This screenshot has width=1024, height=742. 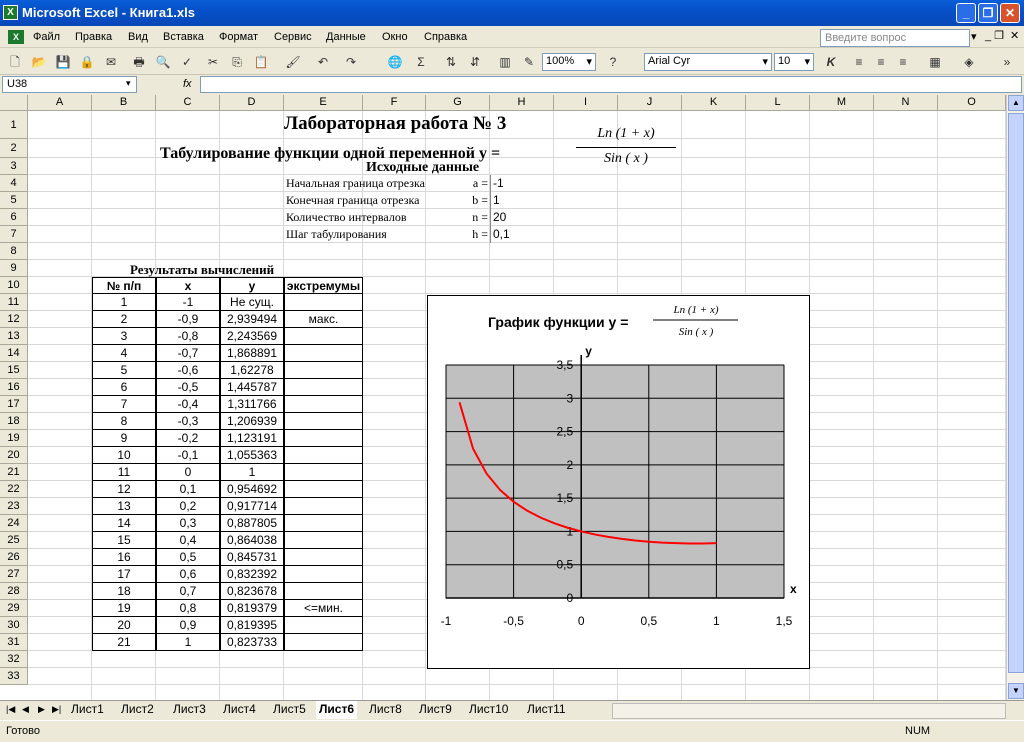 What do you see at coordinates (14, 659) in the screenshot?
I see `row-header: 32` at bounding box center [14, 659].